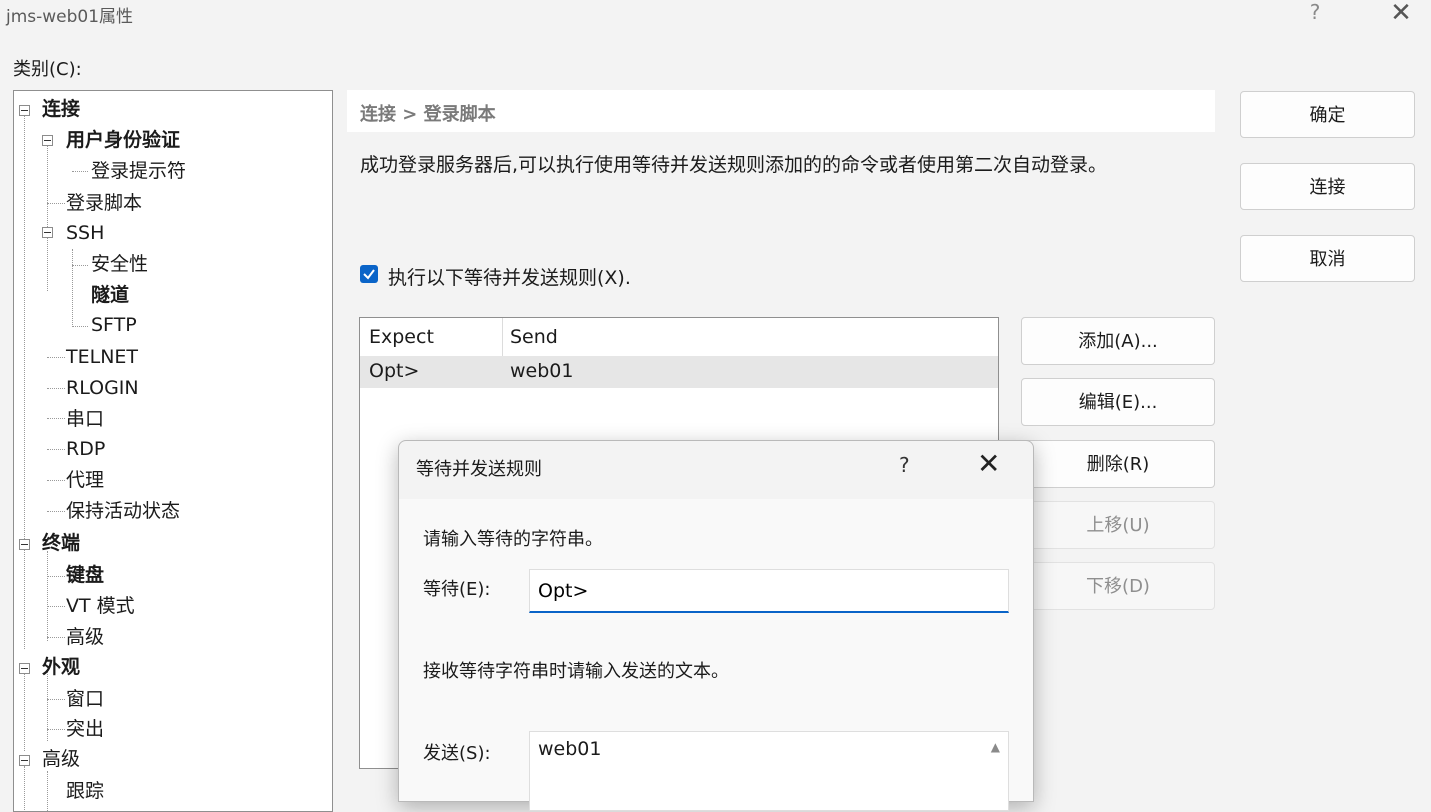 This screenshot has height=812, width=1431. Describe the element at coordinates (85, 233) in the screenshot. I see `tree-item-ssh: SSH` at that location.